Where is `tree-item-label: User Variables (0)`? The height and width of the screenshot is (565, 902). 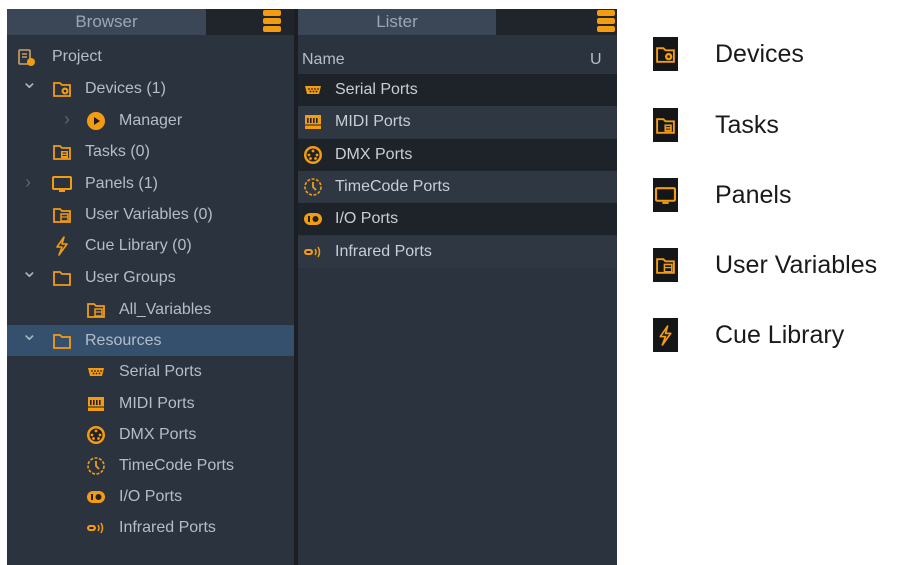 tree-item-label: User Variables (0) is located at coordinates (149, 214).